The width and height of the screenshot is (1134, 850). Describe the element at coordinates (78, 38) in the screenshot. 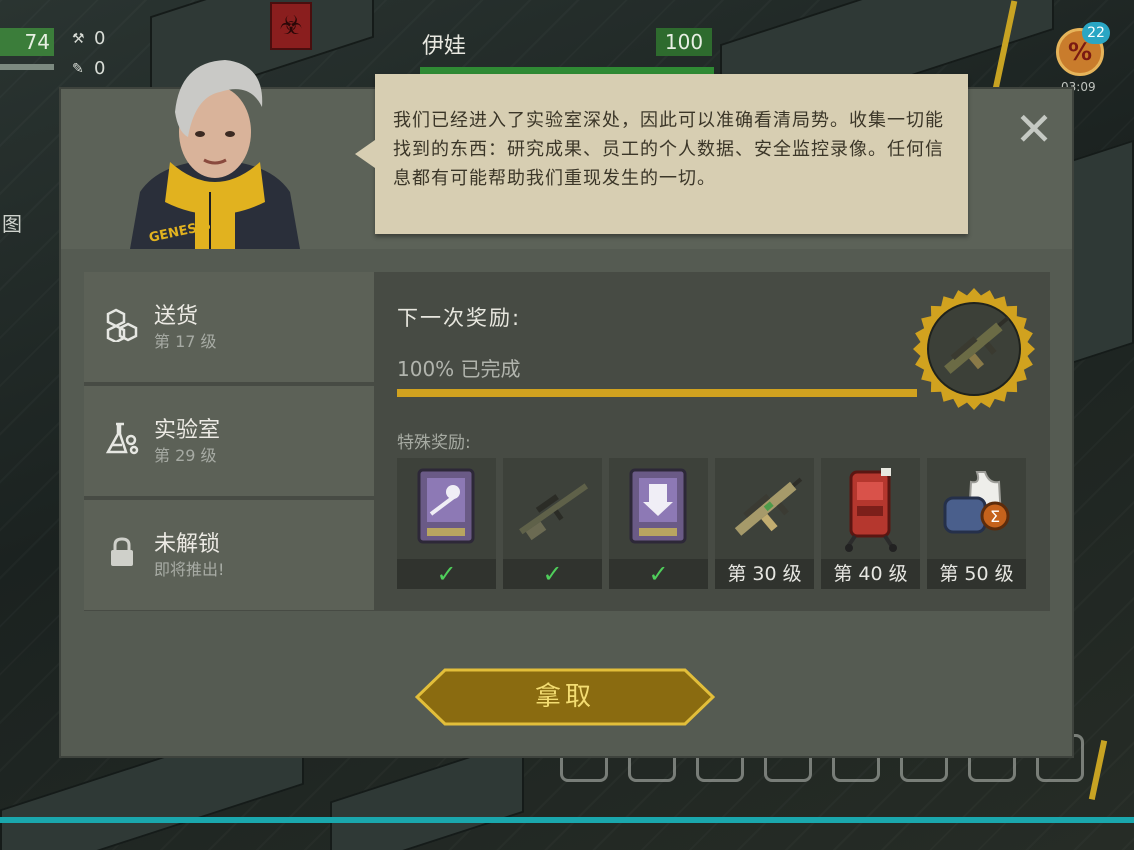

I see `wrench-icon: ⚒` at that location.